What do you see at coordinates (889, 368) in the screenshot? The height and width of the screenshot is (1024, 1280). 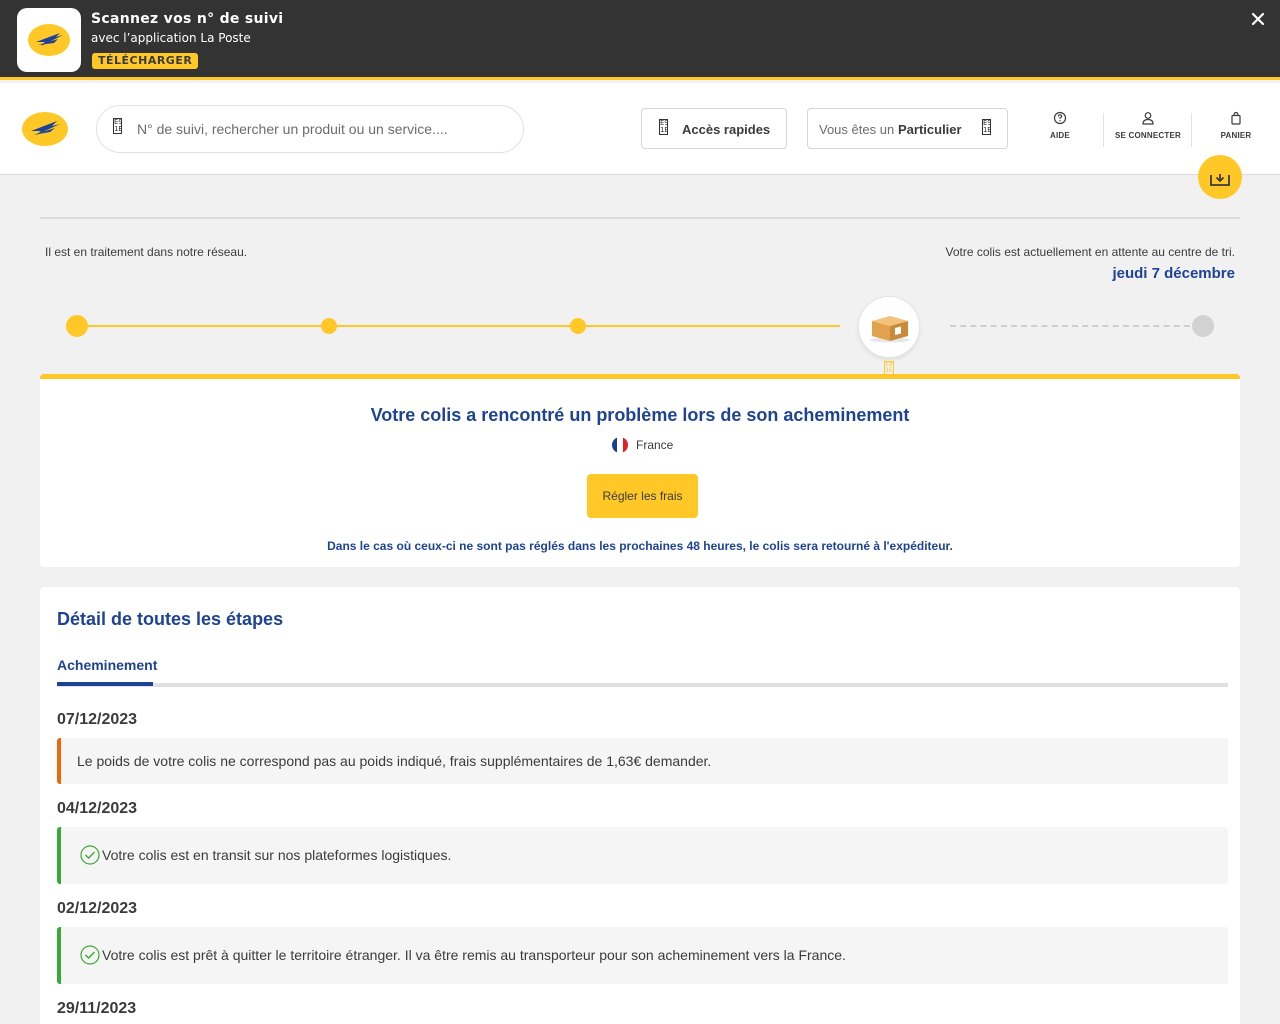 I see `marker-icon: E9 1E` at bounding box center [889, 368].